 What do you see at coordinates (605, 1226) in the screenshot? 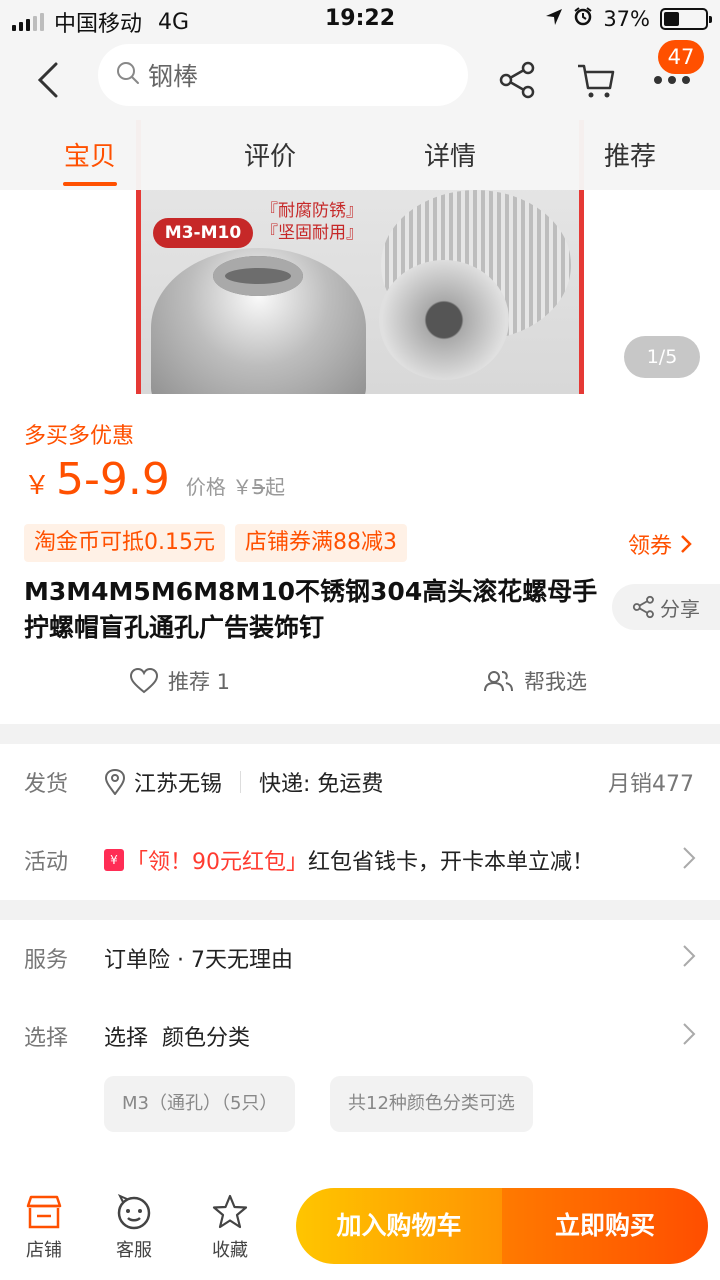
I see `buy-now-button: 立即购买` at bounding box center [605, 1226].